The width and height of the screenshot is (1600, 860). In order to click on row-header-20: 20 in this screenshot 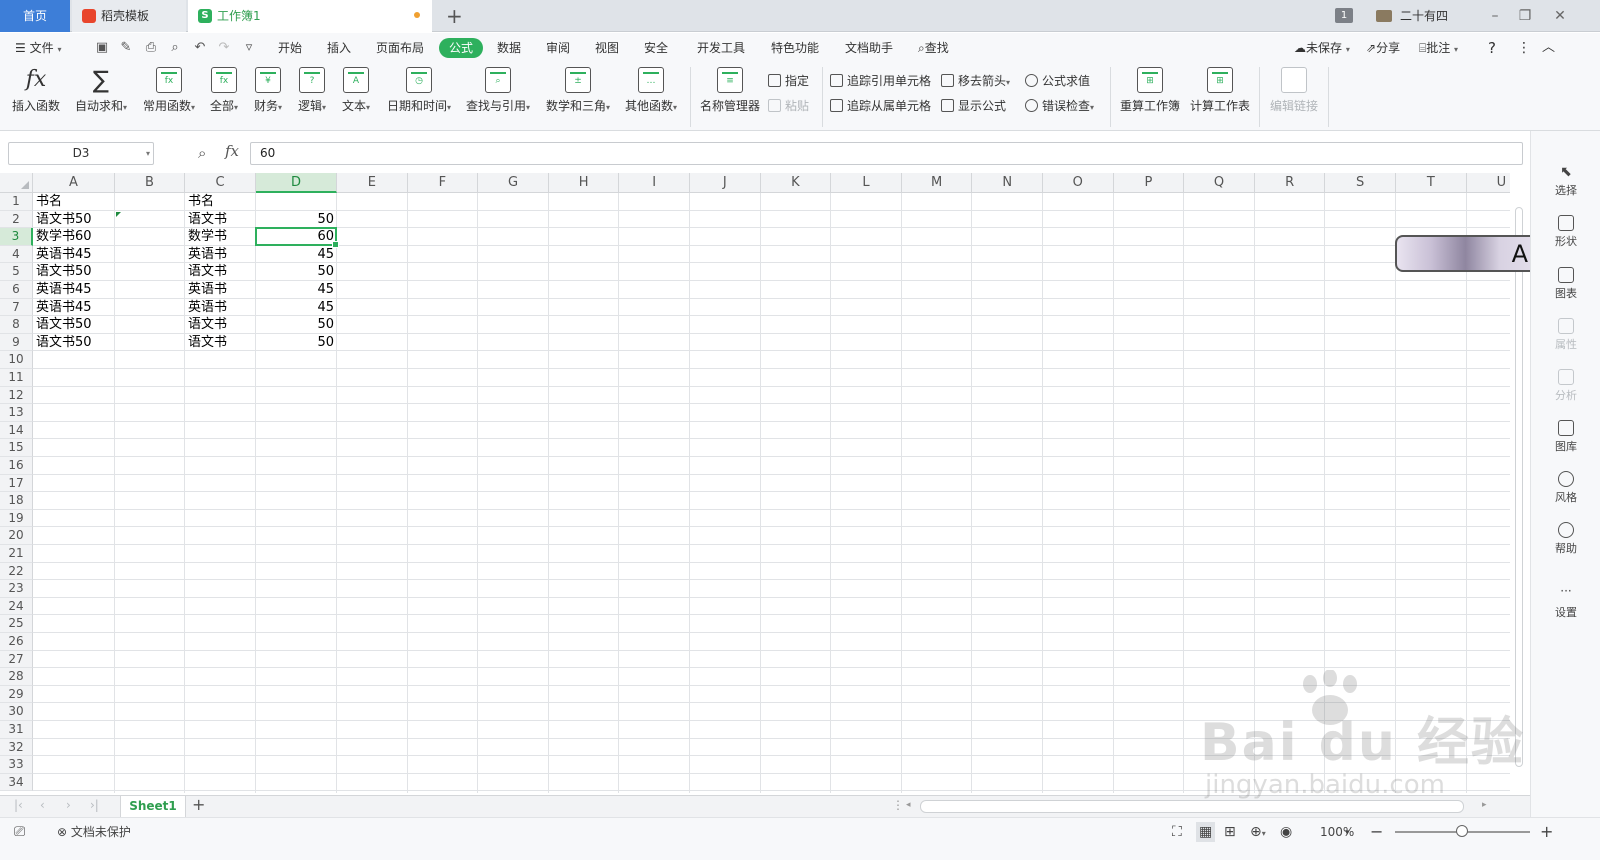, I will do `click(16, 536)`.